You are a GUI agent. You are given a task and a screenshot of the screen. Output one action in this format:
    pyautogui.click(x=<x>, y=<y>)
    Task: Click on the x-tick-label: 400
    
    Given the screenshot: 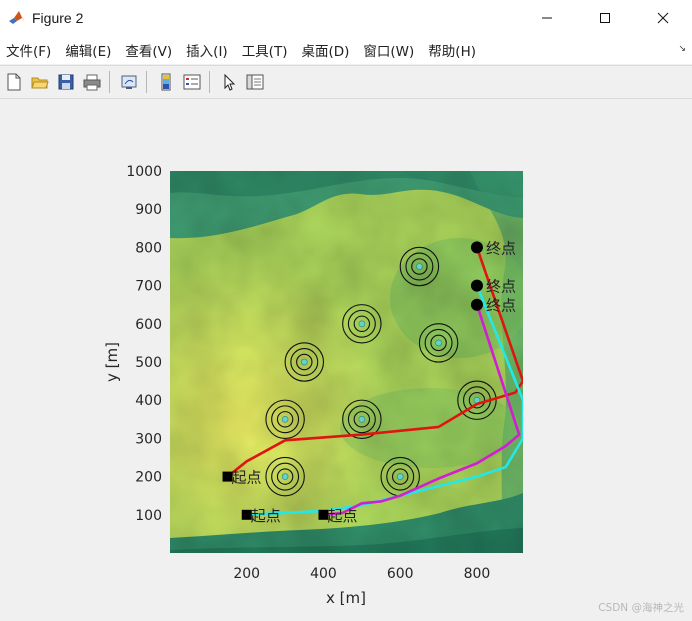 What is the action you would take?
    pyautogui.click(x=323, y=574)
    